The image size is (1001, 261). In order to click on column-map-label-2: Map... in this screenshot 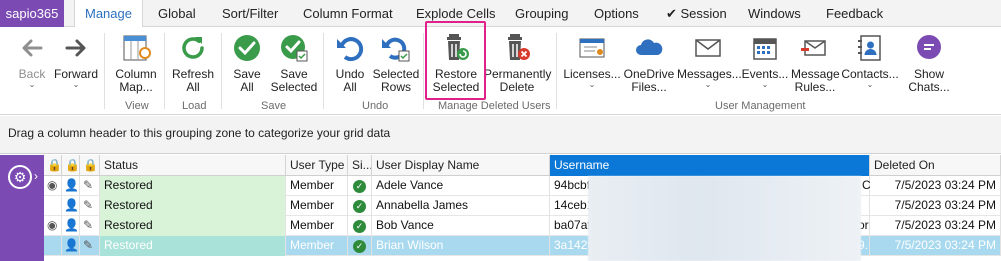, I will do `click(136, 87)`.